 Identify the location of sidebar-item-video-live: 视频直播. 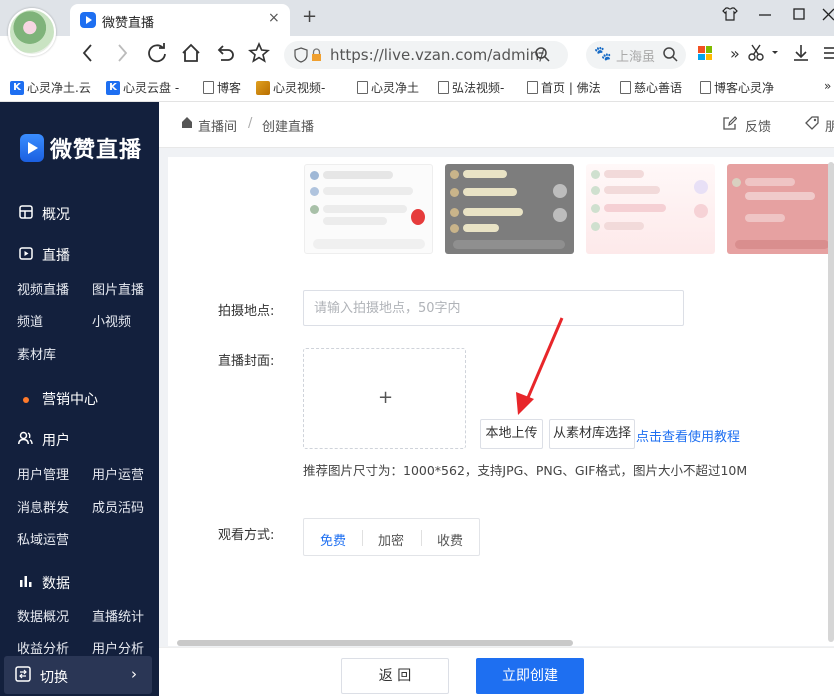
(43, 288).